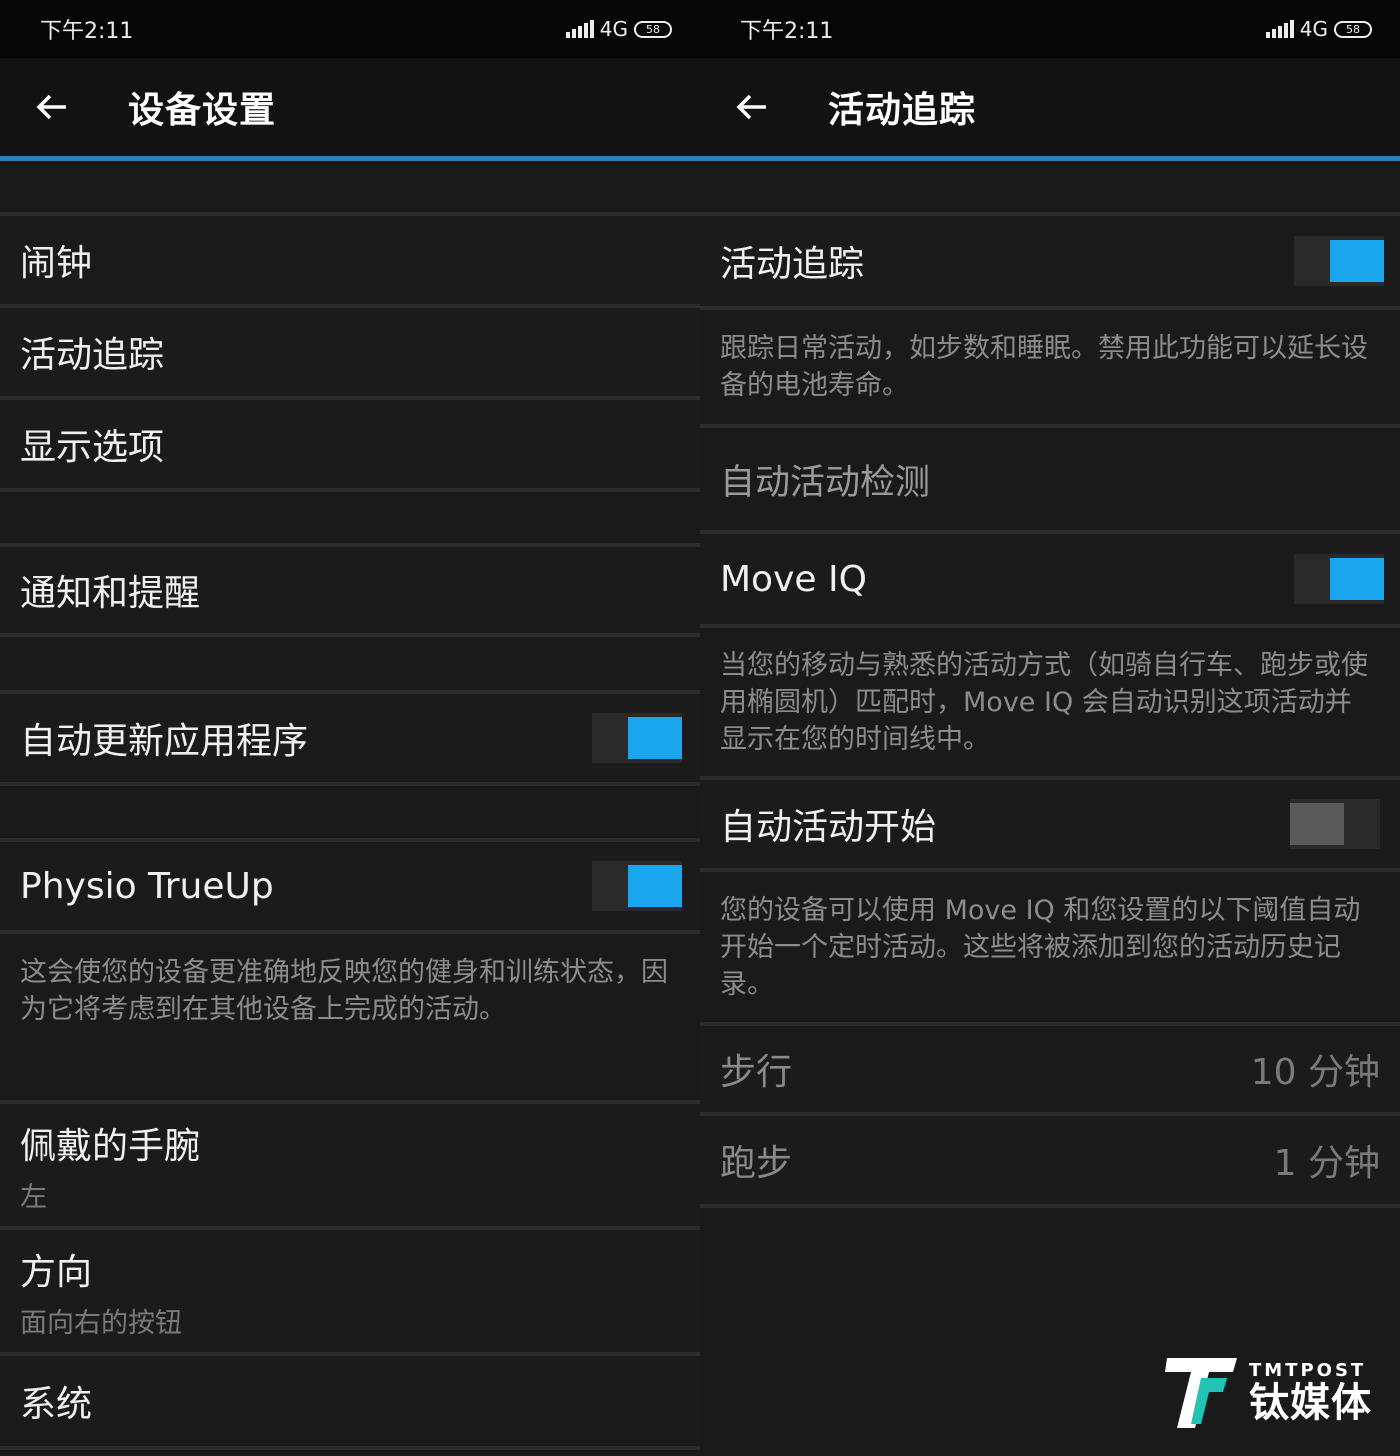 Image resolution: width=1400 pixels, height=1456 pixels. Describe the element at coordinates (147, 886) in the screenshot. I see `physio-trueup-label: Physio TrueUp` at that location.